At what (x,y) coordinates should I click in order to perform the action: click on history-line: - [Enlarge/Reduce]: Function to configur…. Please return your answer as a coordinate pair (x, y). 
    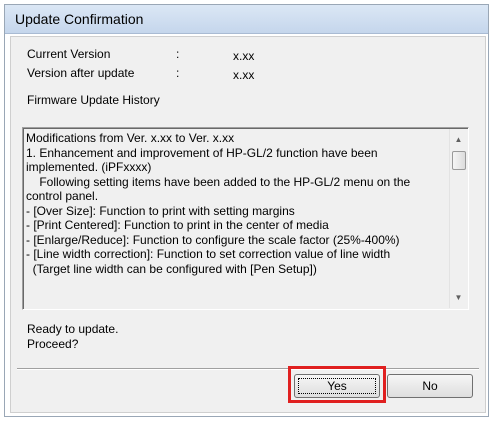
    Looking at the image, I should click on (213, 239).